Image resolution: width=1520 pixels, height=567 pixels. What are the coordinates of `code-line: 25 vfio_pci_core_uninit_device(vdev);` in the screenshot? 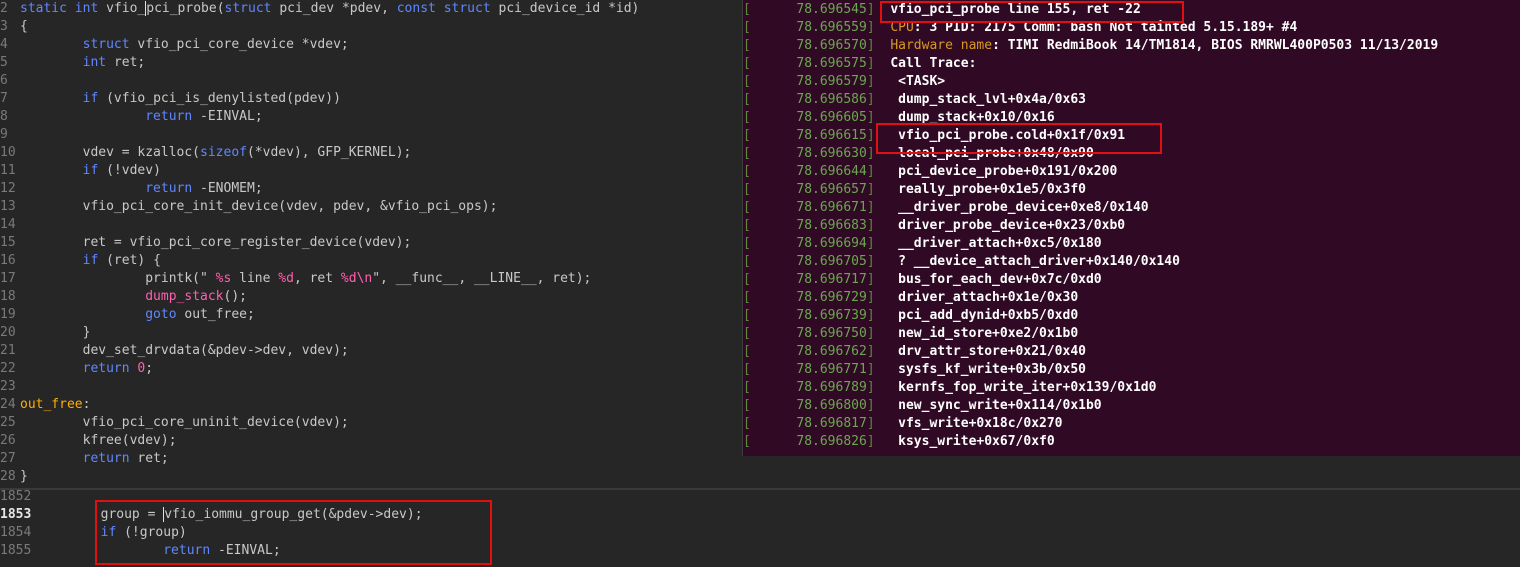 It's located at (174, 423).